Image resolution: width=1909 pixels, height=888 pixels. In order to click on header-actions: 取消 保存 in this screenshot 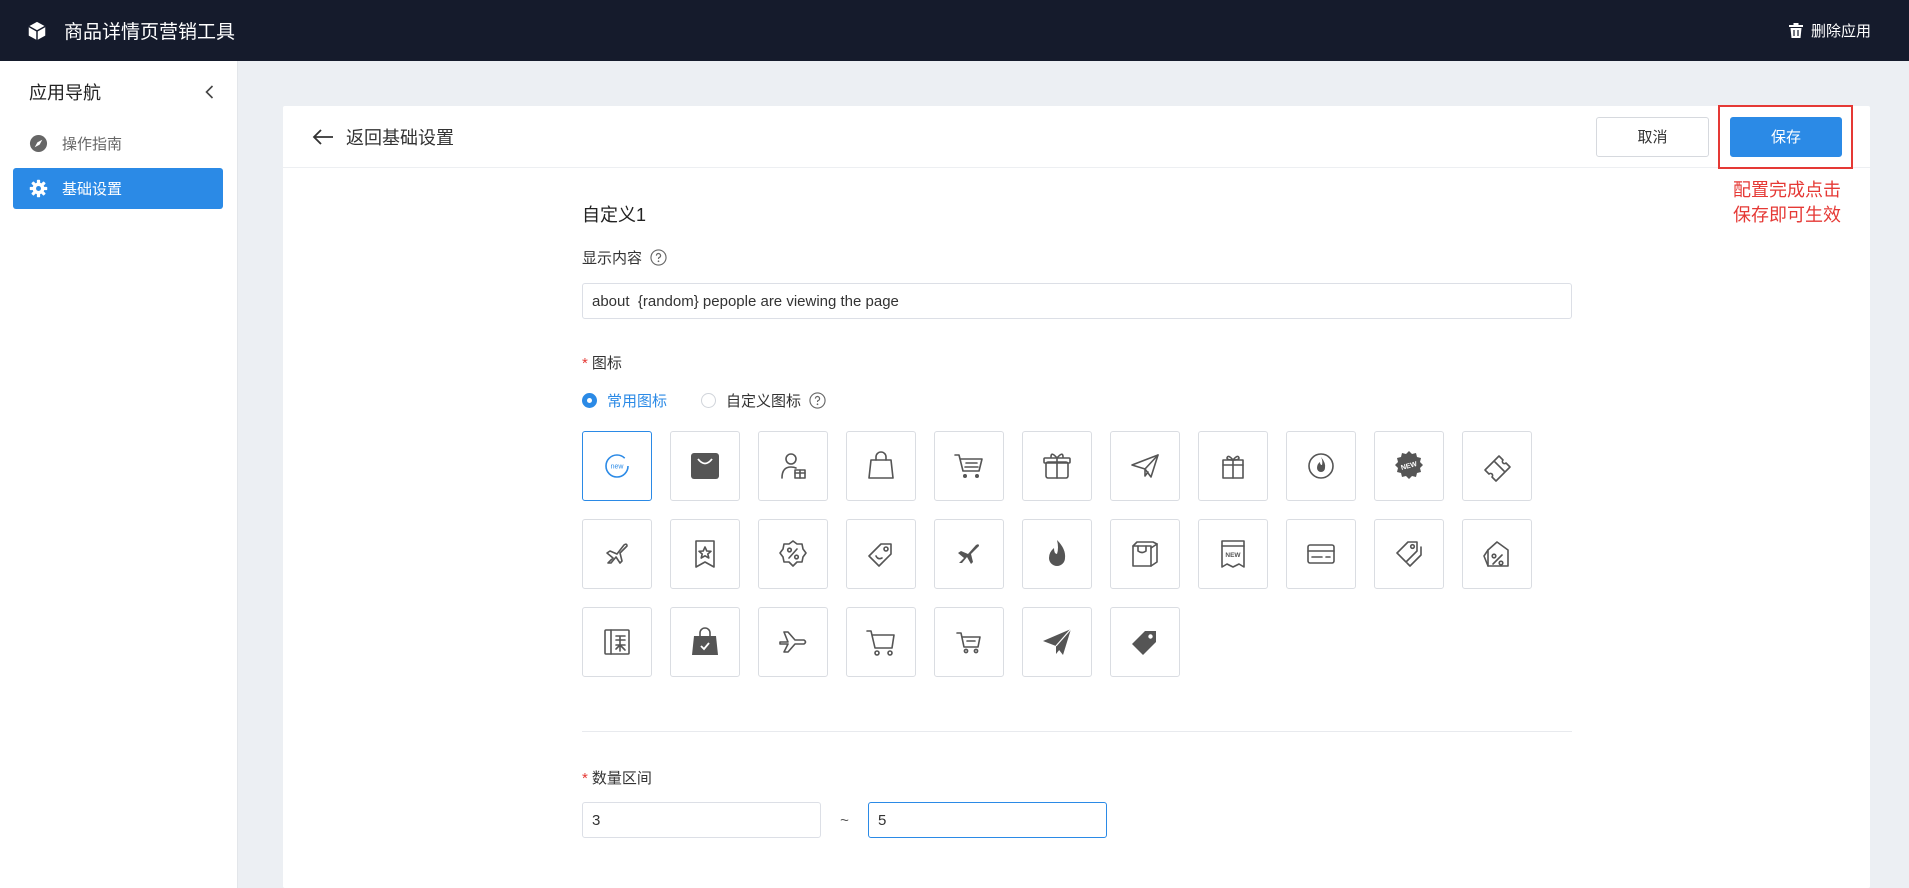, I will do `click(1719, 136)`.